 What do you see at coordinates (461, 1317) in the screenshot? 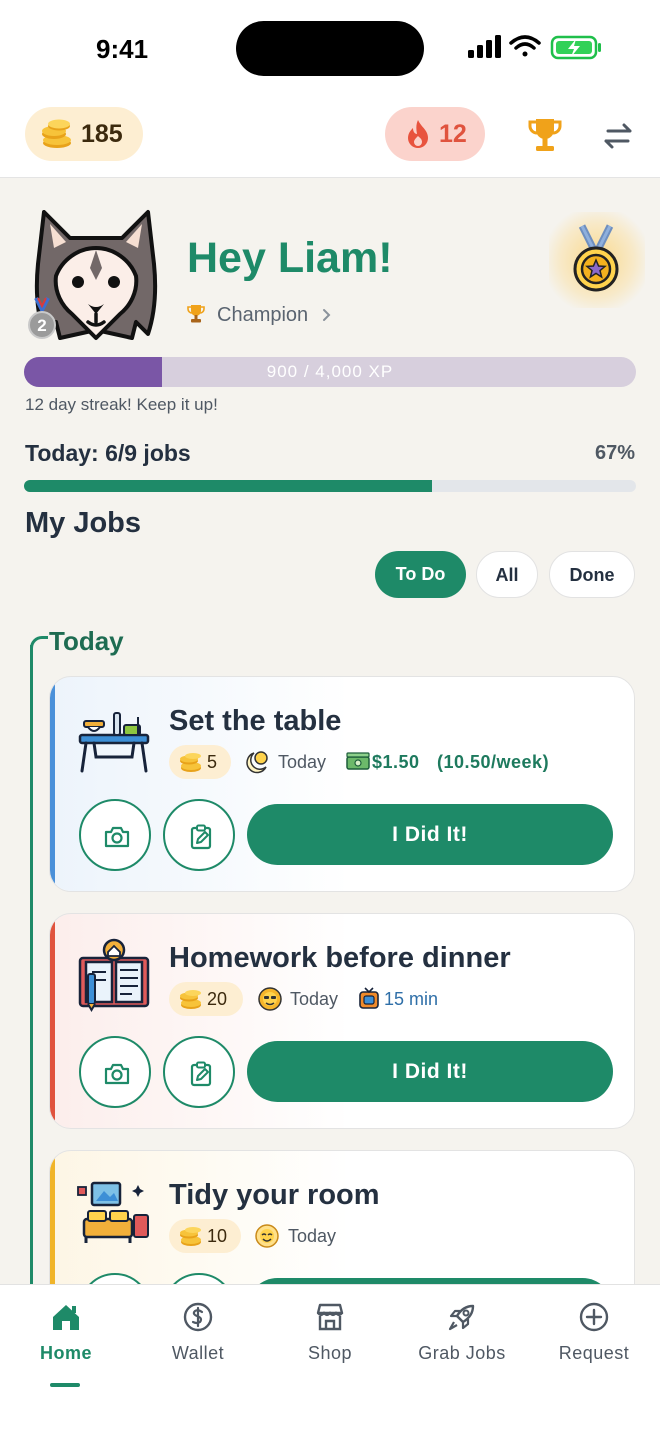
I see `rocket-icon` at bounding box center [461, 1317].